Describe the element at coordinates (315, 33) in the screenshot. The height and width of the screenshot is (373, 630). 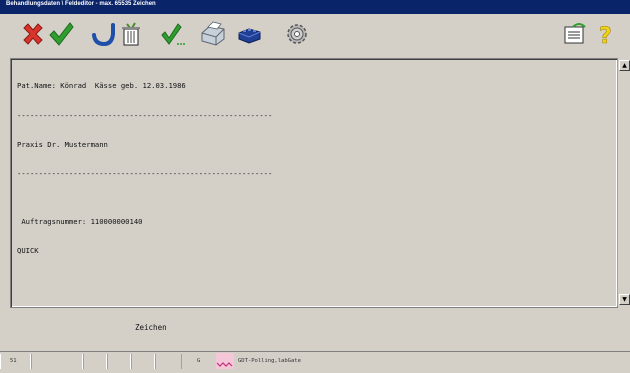
I see `toolbar: ?` at that location.